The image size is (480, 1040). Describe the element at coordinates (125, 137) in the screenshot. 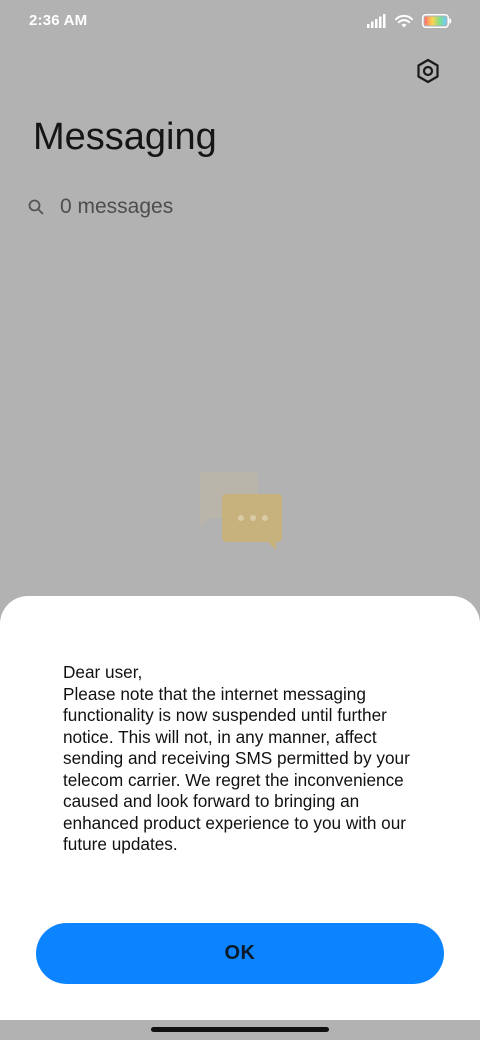

I see `page-title: Messaging` at that location.